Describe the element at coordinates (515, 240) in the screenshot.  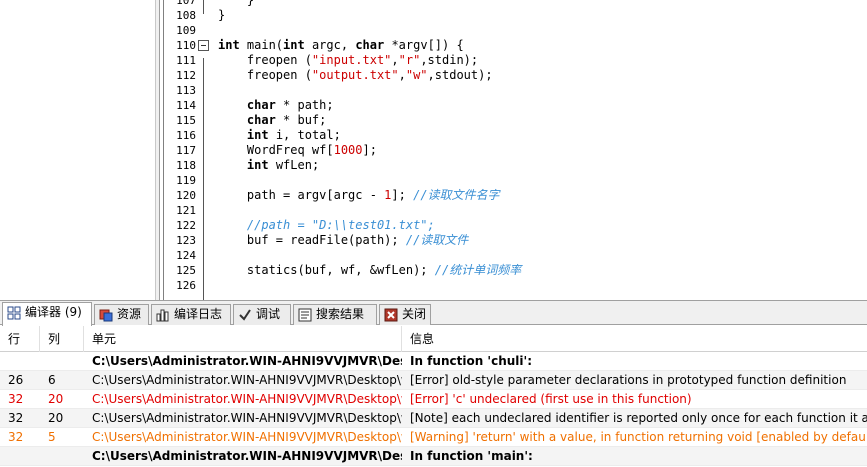
I see `code-line: 123 buf = readFile(path); //读取文件` at that location.